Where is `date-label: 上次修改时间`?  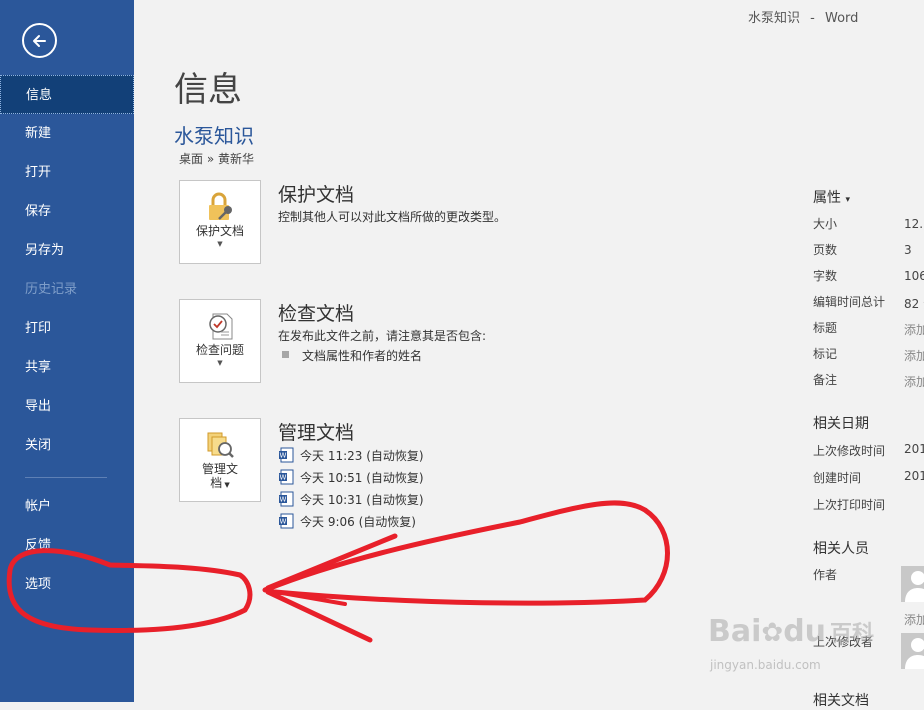
date-label: 上次修改时间 is located at coordinates (849, 451).